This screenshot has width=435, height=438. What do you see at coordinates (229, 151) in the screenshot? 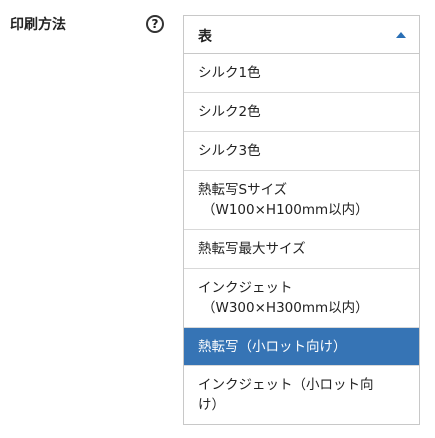
I see `option-label: シルク3色` at bounding box center [229, 151].